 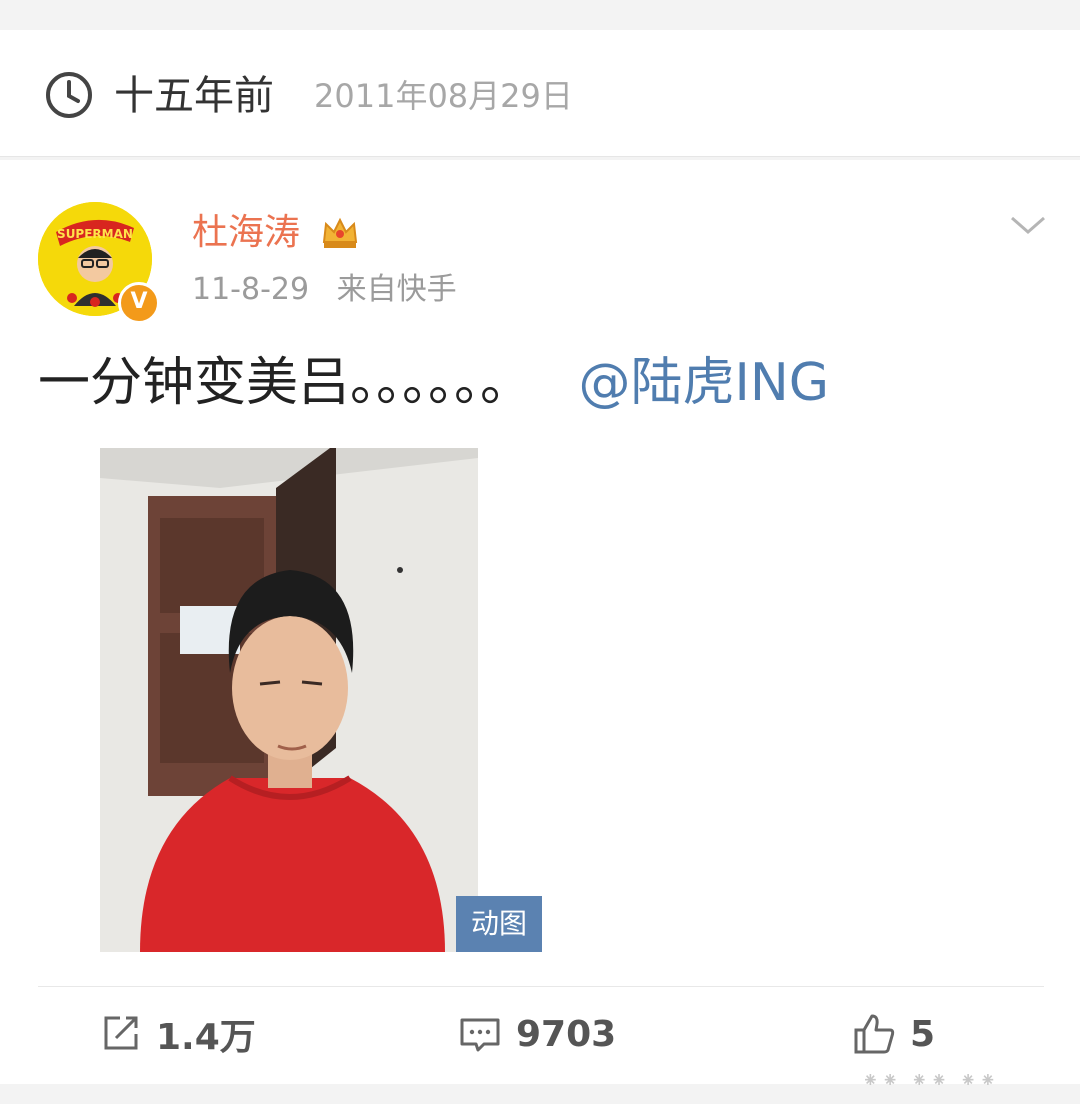 What do you see at coordinates (340, 232) in the screenshot?
I see `crown-icon` at bounding box center [340, 232].